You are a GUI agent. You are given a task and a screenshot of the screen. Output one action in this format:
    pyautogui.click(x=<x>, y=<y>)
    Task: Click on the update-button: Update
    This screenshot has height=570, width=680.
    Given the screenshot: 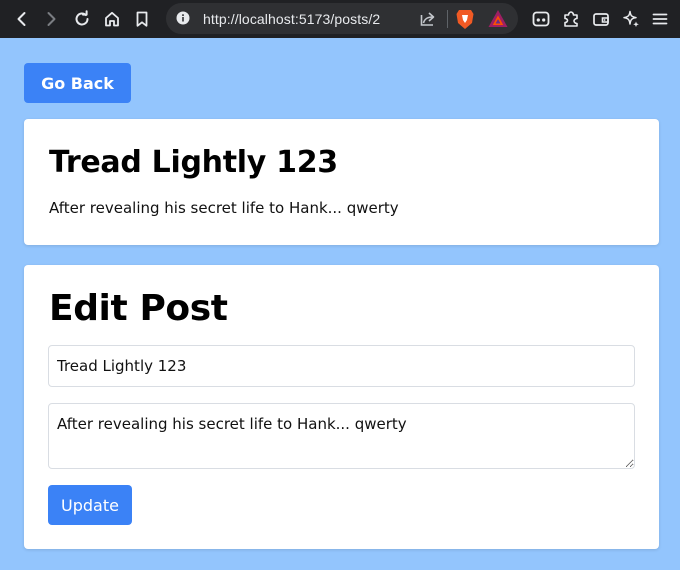 What is the action you would take?
    pyautogui.click(x=90, y=505)
    